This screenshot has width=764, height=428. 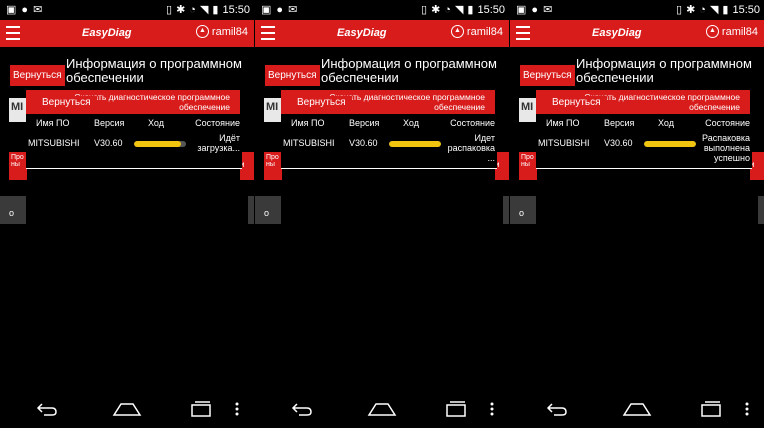 I want to click on navigation-bar, so click(x=637, y=408).